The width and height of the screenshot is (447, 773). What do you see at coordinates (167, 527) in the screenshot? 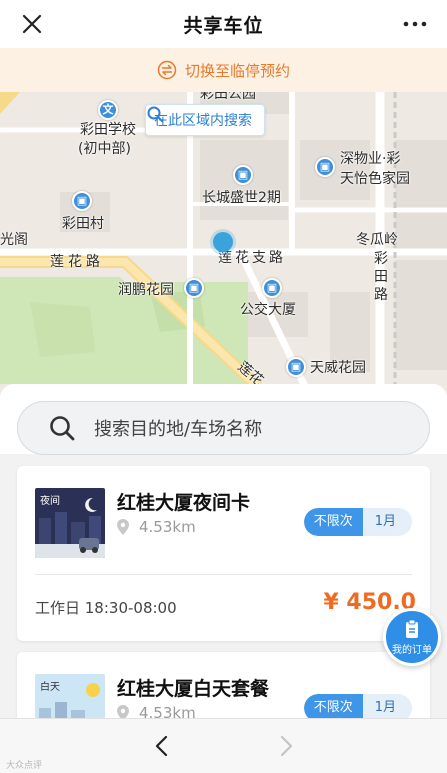
I see `distance-value: 4.53km` at bounding box center [167, 527].